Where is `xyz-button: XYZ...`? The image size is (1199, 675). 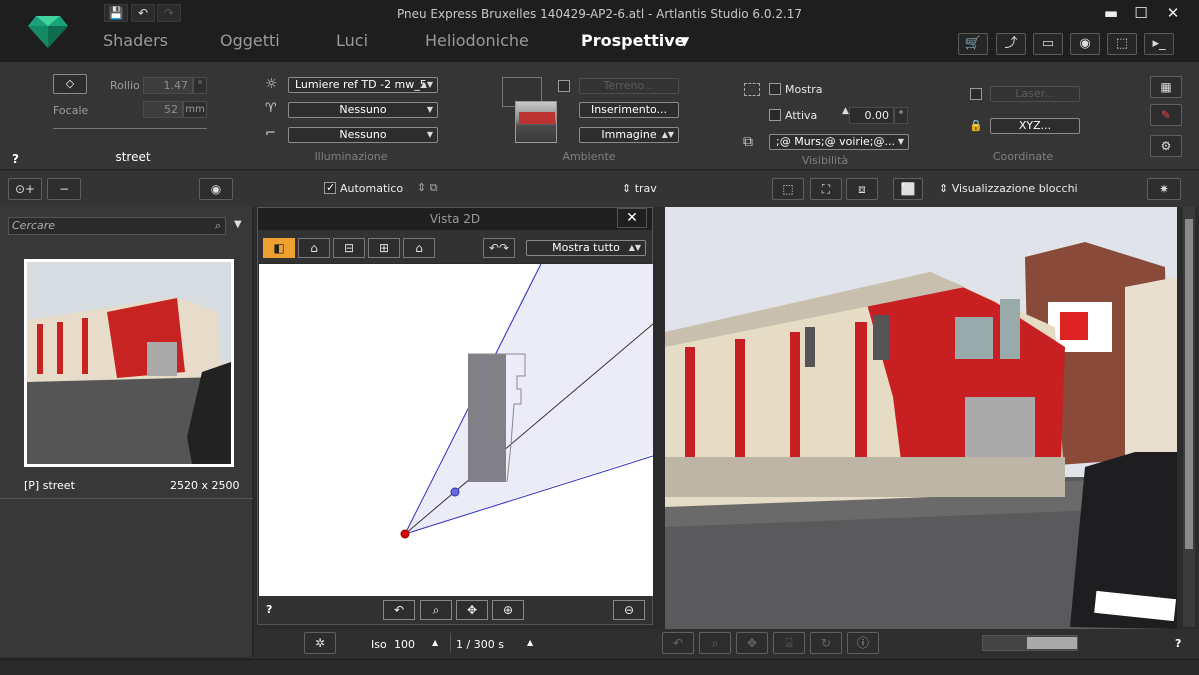 xyz-button: XYZ... is located at coordinates (1035, 126).